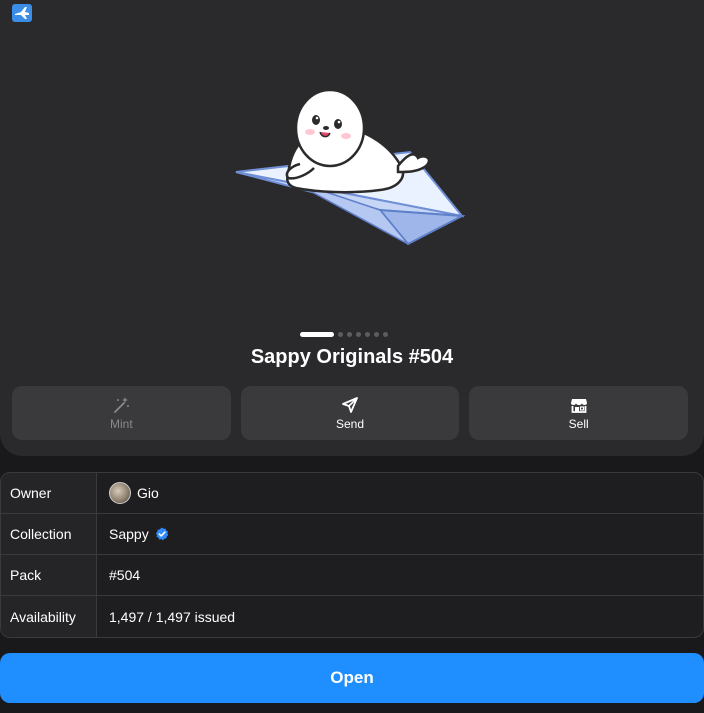 Image resolution: width=704 pixels, height=713 pixels. What do you see at coordinates (49, 534) in the screenshot?
I see `collection-label: Collection` at bounding box center [49, 534].